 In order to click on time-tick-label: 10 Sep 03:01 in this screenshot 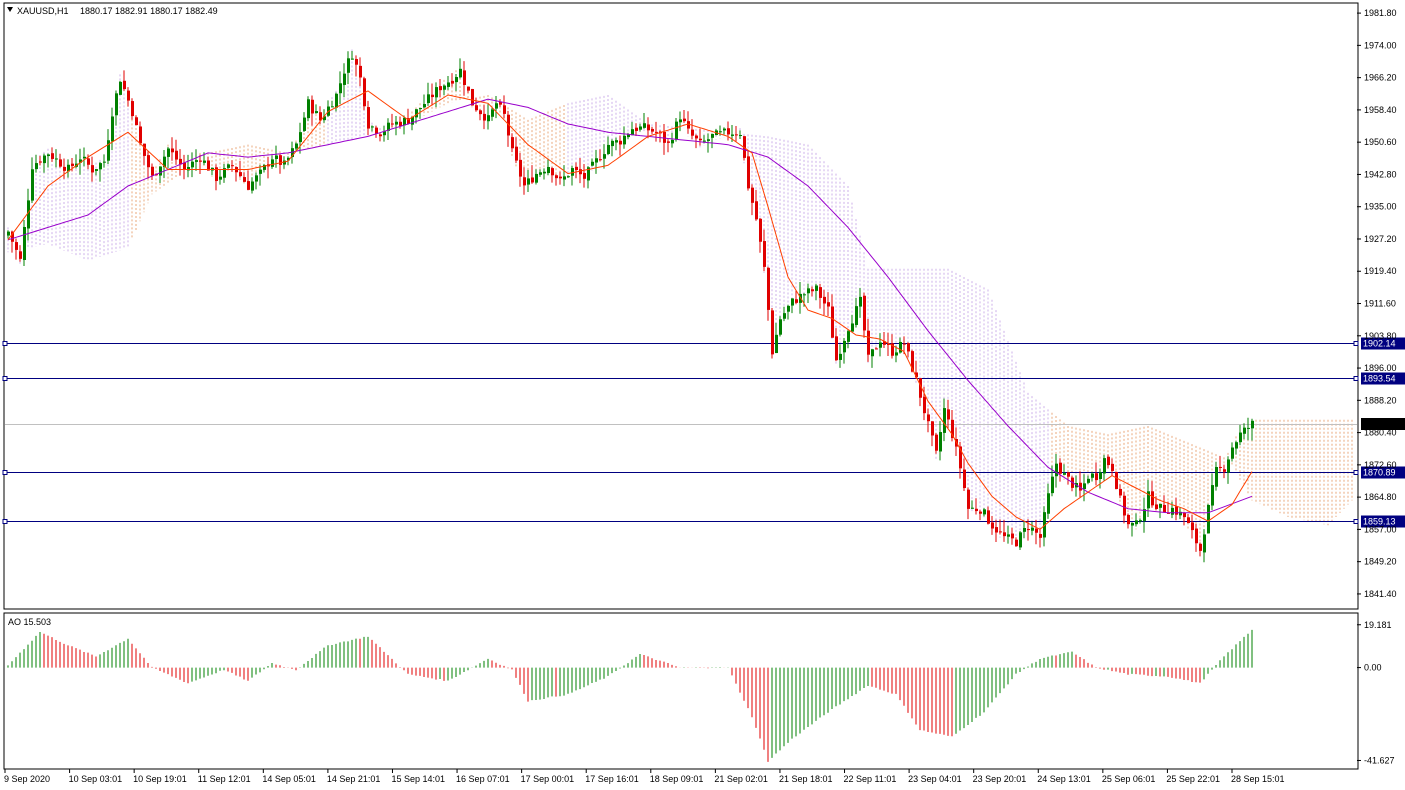, I will do `click(96, 779)`.